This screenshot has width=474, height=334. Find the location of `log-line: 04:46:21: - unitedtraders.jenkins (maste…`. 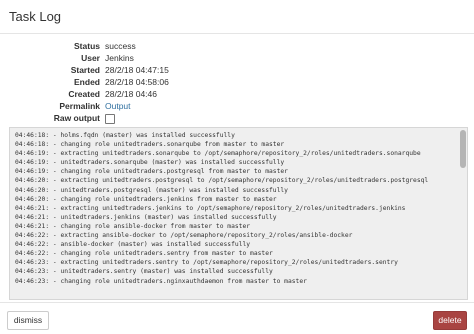

log-line: 04:46:21: - unitedtraders.jenkins (maste… is located at coordinates (146, 217).